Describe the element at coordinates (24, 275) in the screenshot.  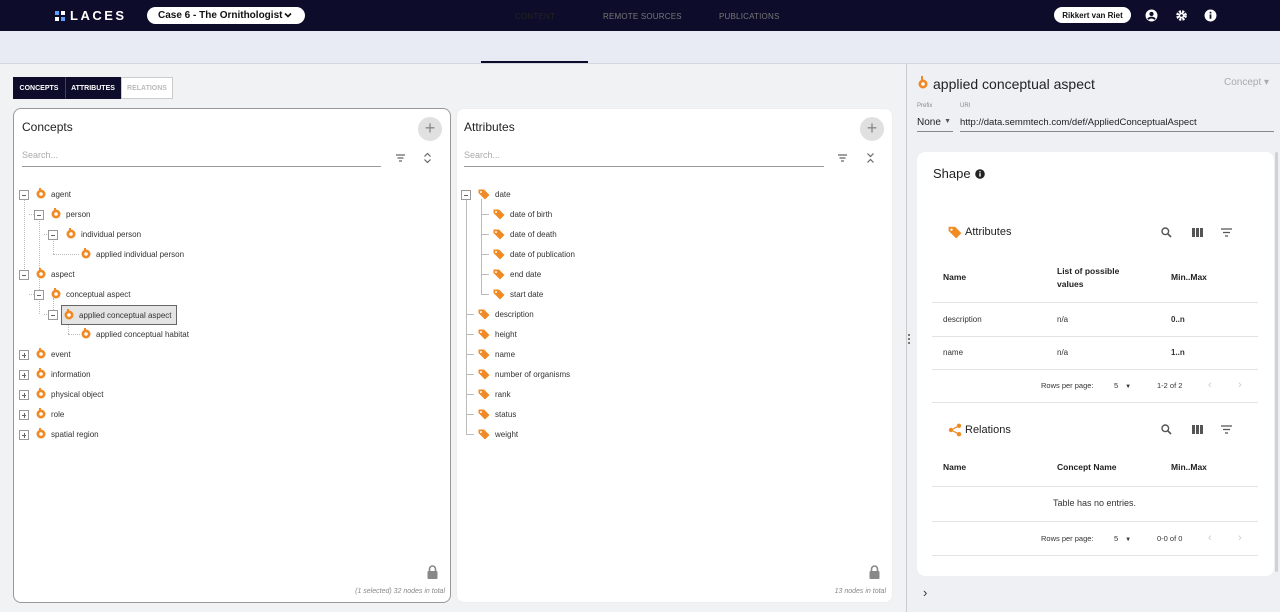
I see `collapse-toggle-aspect` at that location.